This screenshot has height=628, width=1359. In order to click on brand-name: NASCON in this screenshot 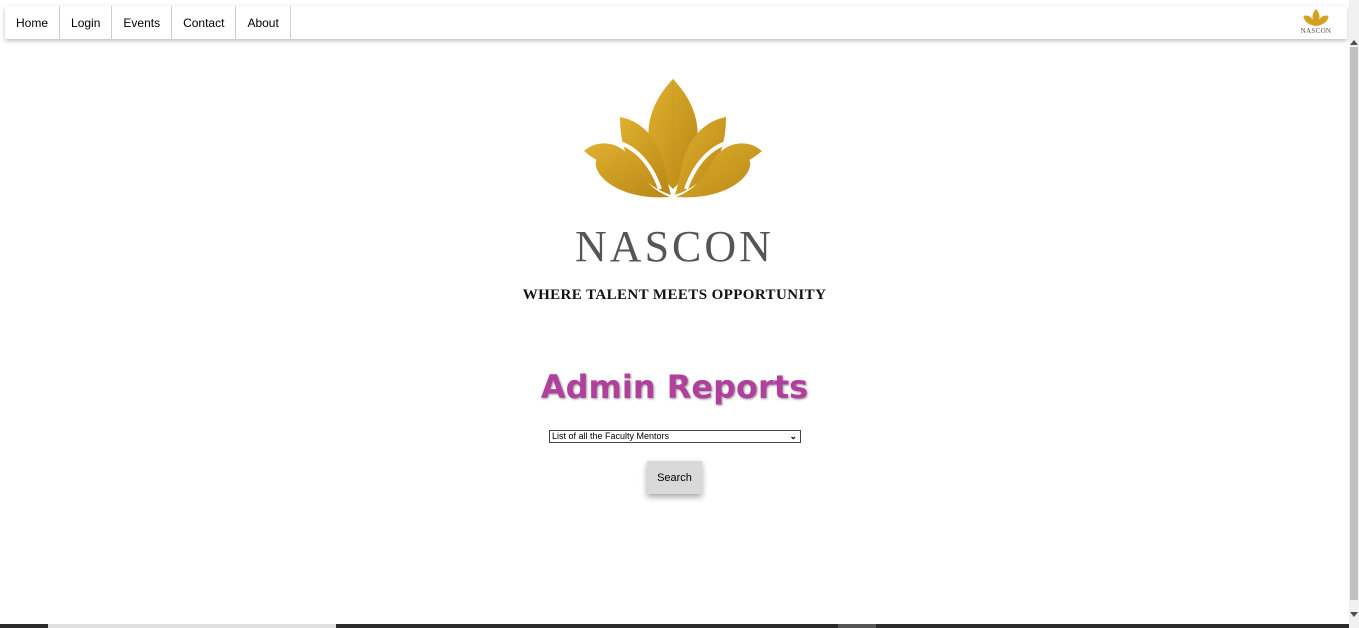, I will do `click(674, 246)`.